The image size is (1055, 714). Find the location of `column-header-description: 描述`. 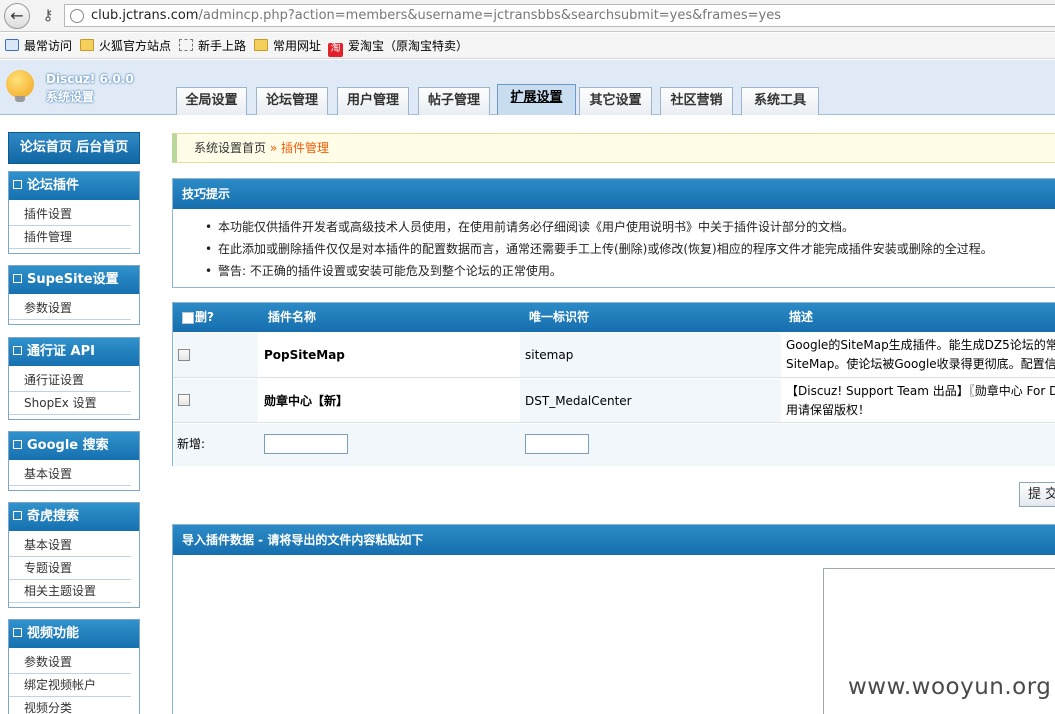

column-header-description: 描述 is located at coordinates (801, 317).